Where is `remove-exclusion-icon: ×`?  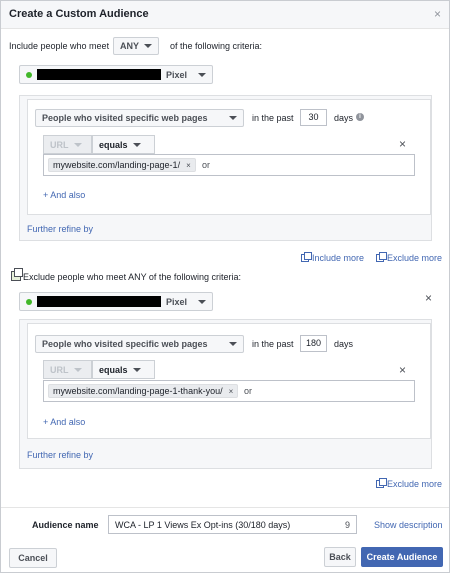
remove-exclusion-icon: × is located at coordinates (428, 298).